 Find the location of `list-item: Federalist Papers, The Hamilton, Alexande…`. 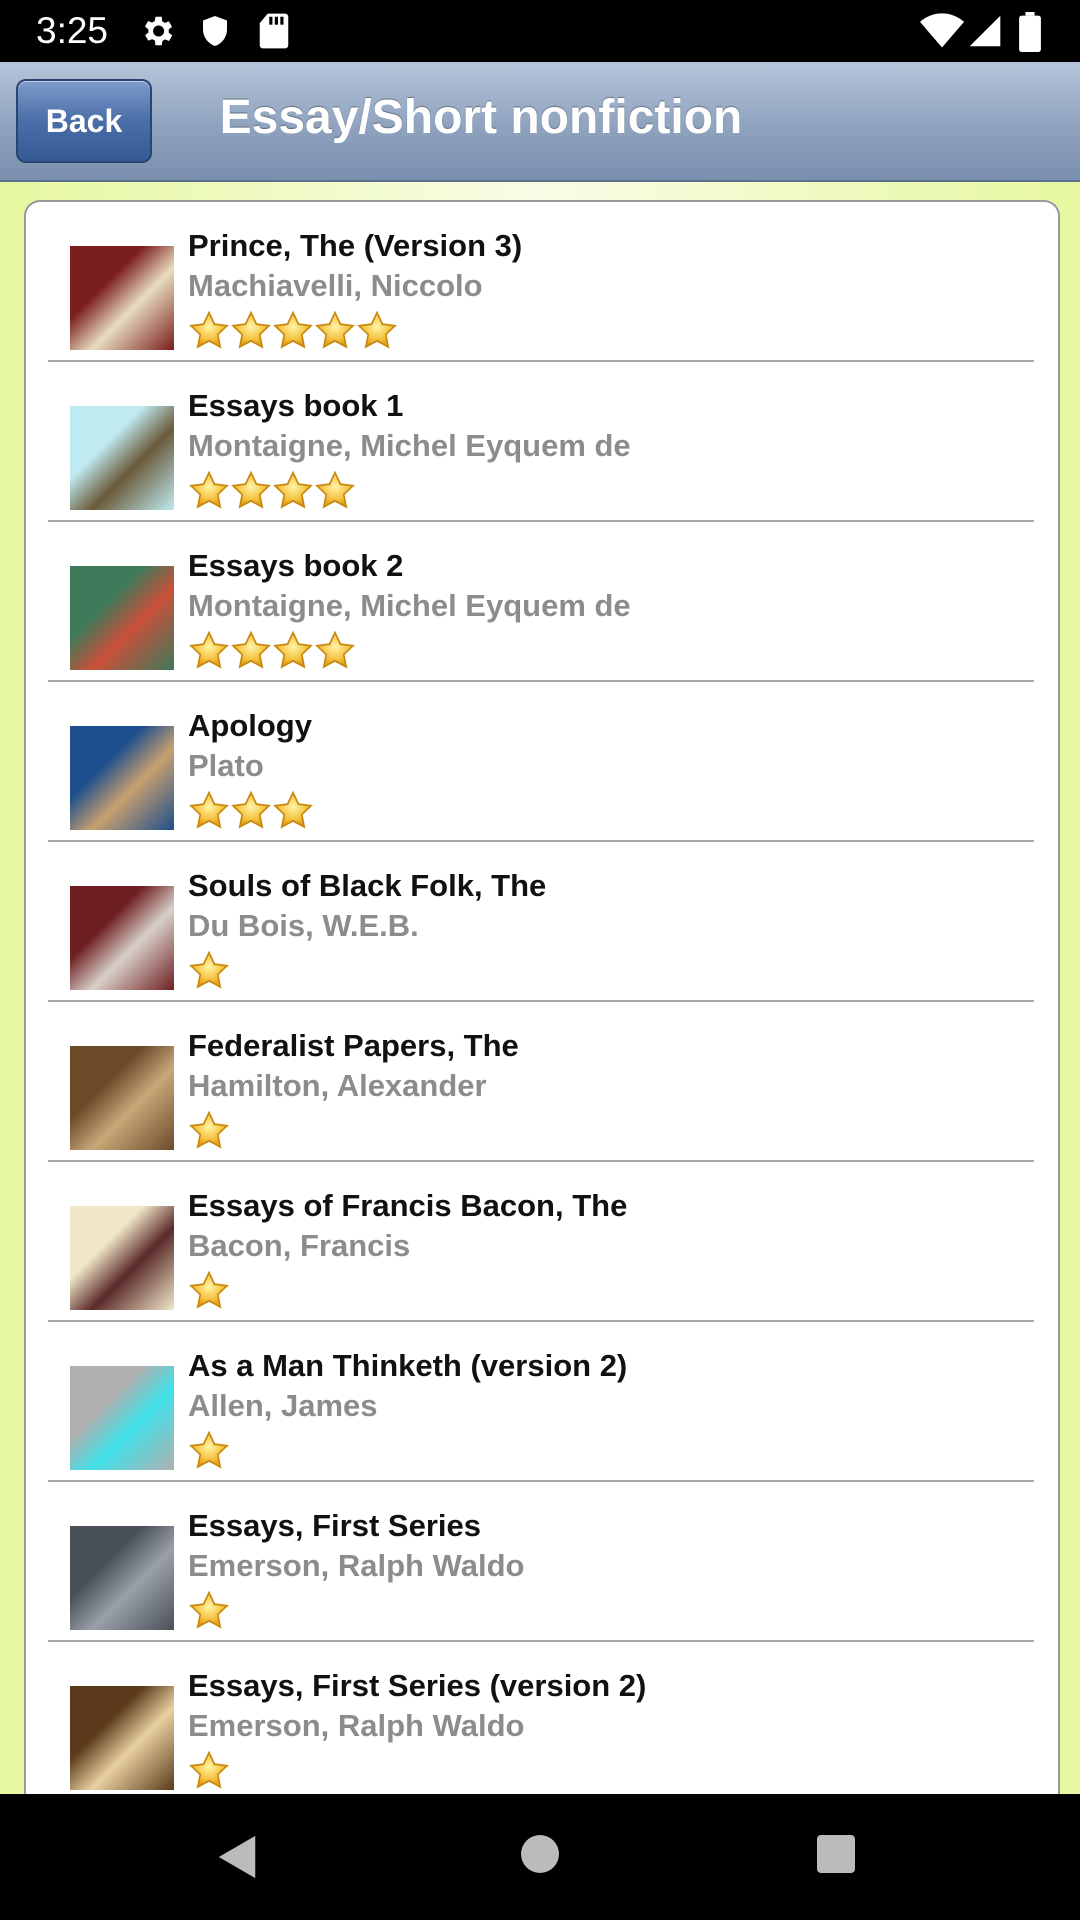

list-item: Federalist Papers, The Hamilton, Alexande… is located at coordinates (541, 1082).